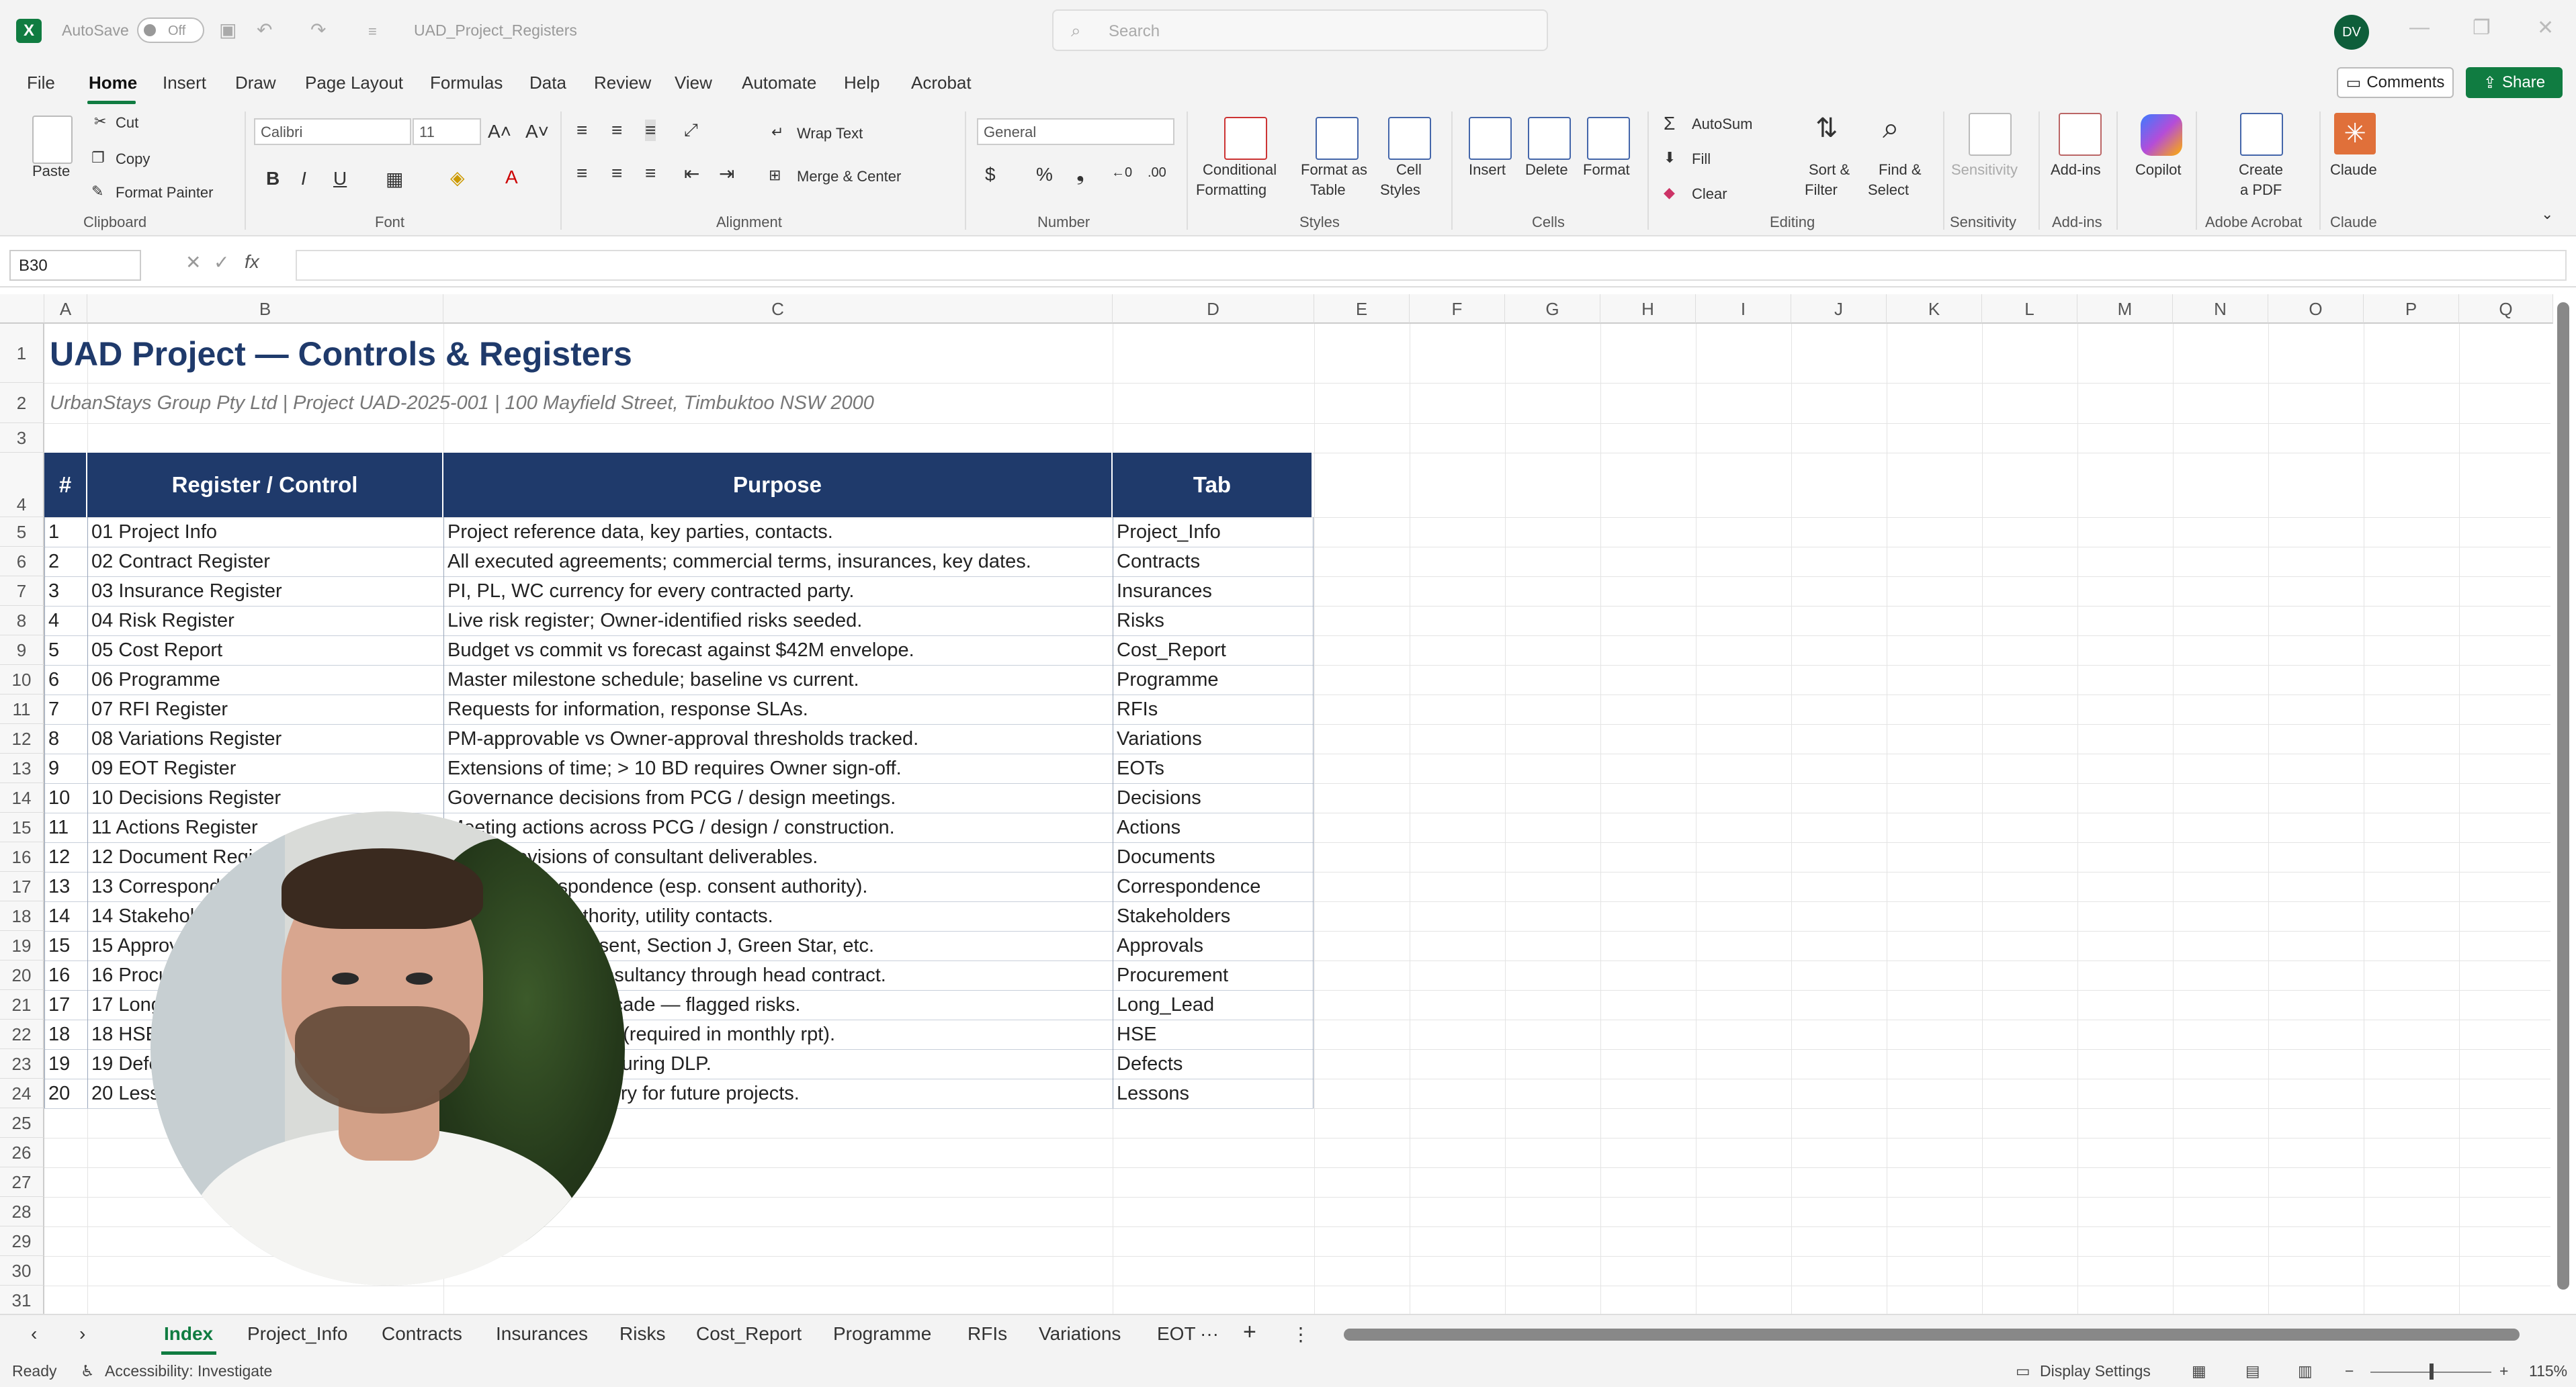  What do you see at coordinates (1121, 173) in the screenshot?
I see `increase-decimal-icon: ←0` at bounding box center [1121, 173].